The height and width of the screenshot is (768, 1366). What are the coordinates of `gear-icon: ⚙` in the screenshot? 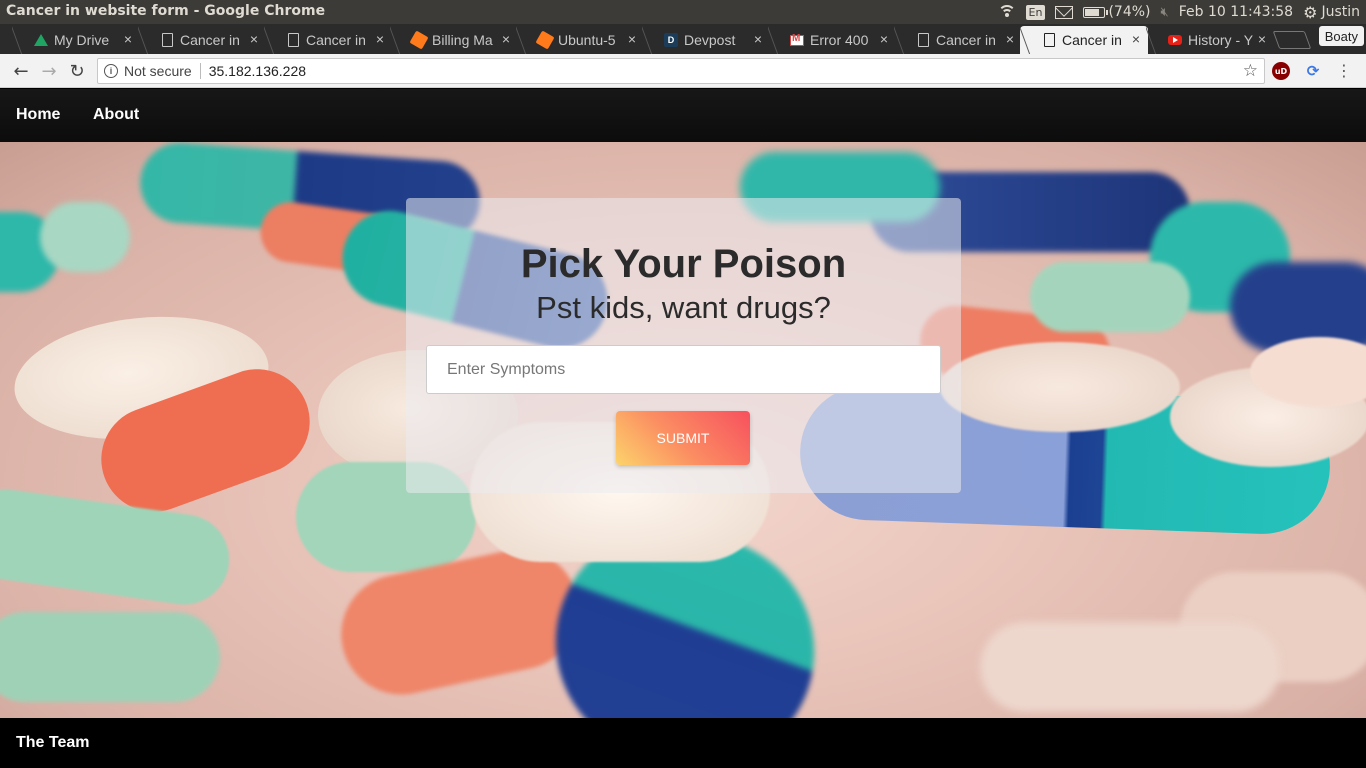 It's located at (1310, 12).